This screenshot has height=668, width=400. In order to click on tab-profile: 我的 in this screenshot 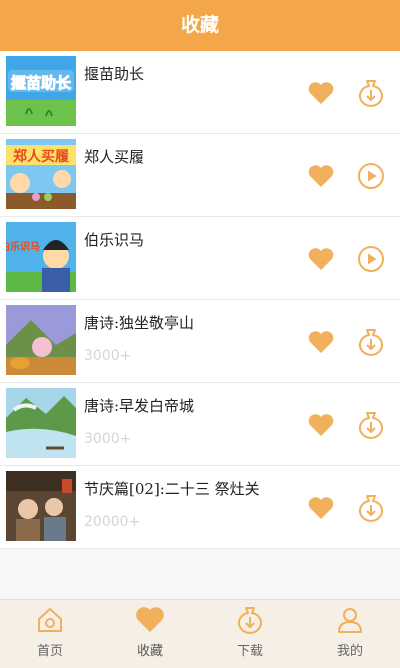, I will do `click(350, 634)`.